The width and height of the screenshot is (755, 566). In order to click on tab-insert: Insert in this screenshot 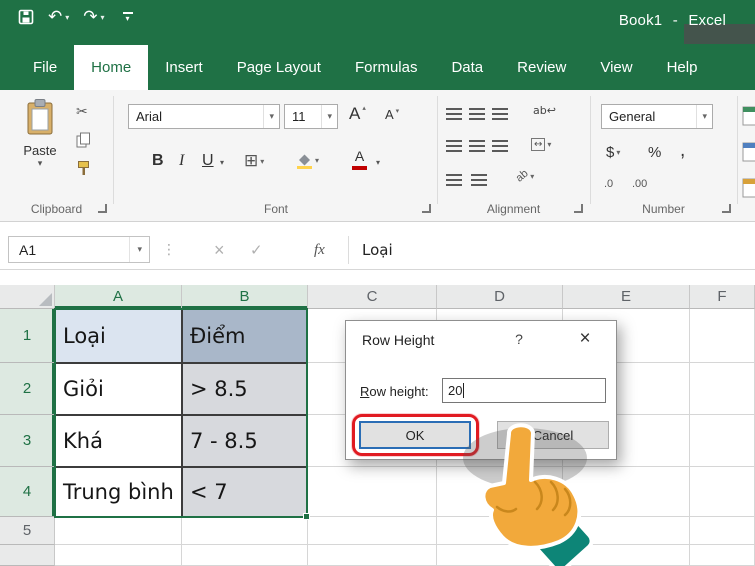, I will do `click(184, 67)`.